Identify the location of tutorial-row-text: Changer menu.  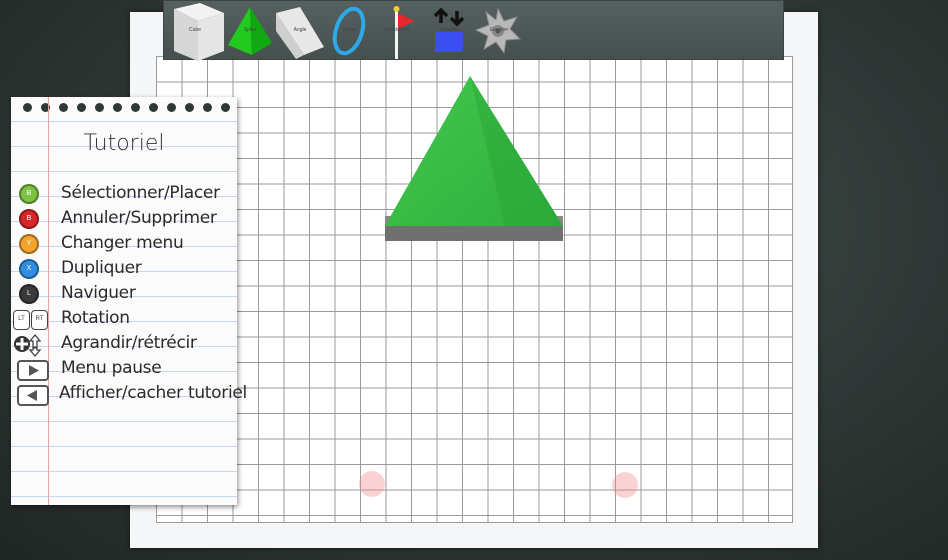
(122, 243).